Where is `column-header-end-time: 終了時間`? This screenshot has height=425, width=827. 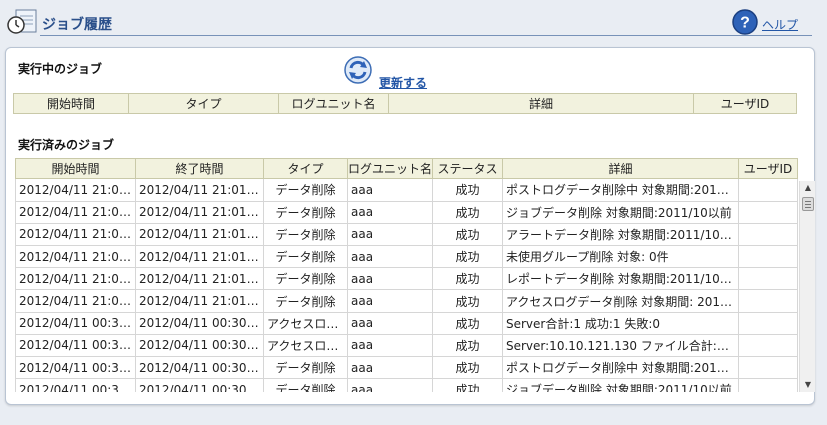
column-header-end-time: 終了時間 is located at coordinates (199, 168).